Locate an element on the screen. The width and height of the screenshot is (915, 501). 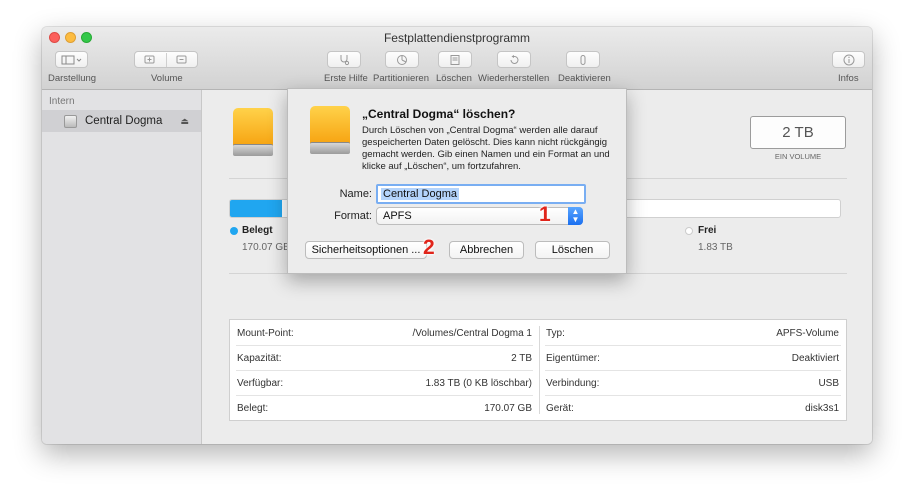
info-value: 170.07 GB is located at coordinates (508, 408).